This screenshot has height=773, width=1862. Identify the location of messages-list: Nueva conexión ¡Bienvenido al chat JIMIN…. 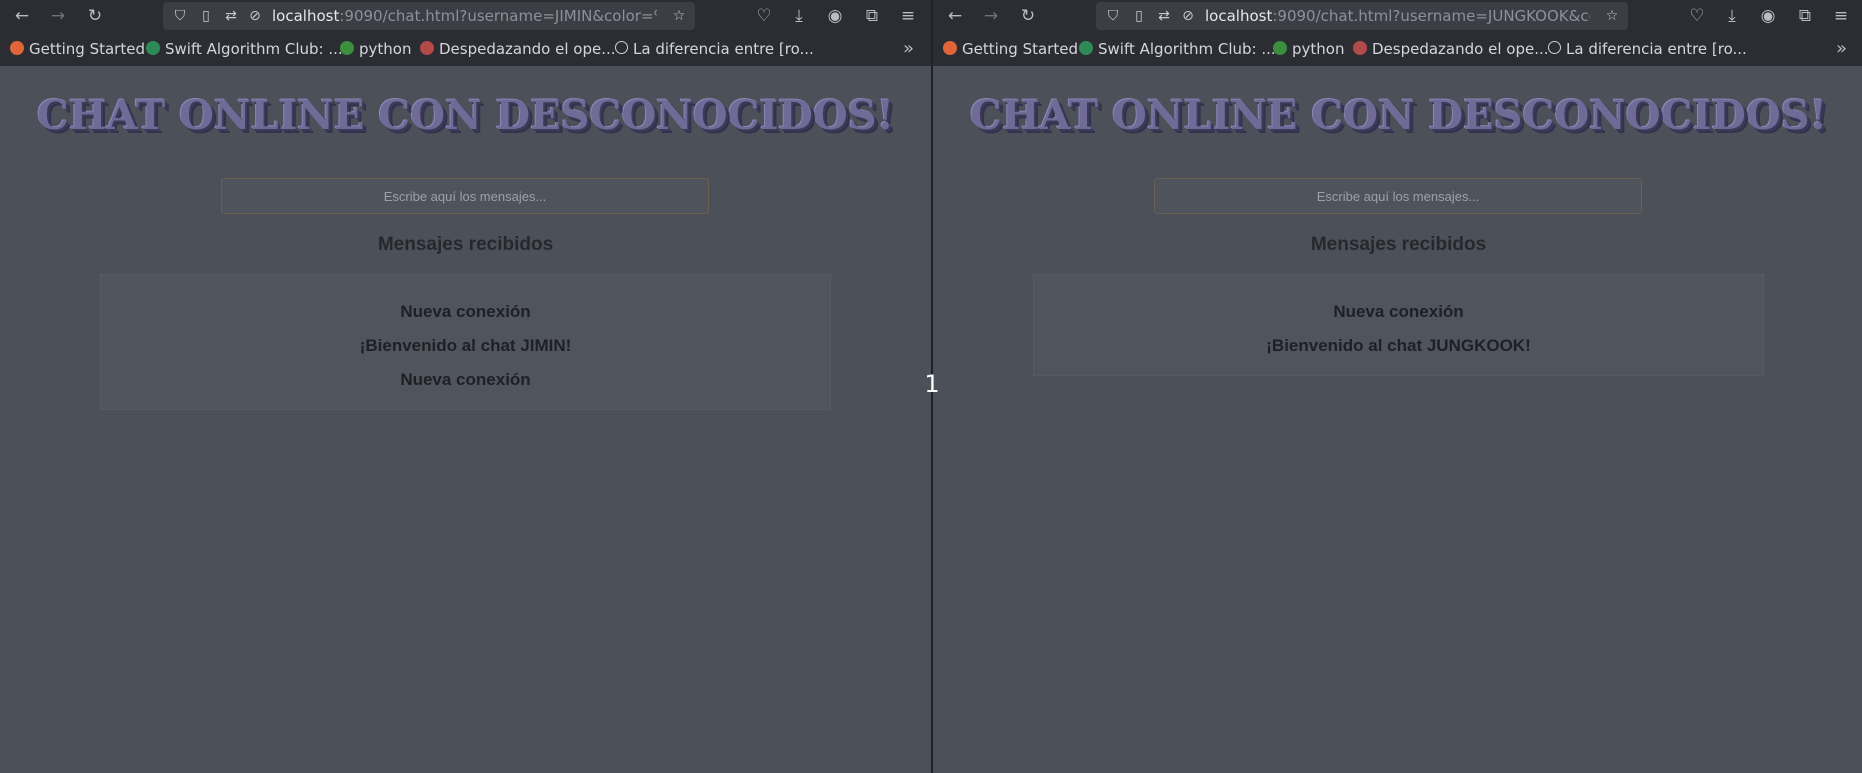
(465, 342).